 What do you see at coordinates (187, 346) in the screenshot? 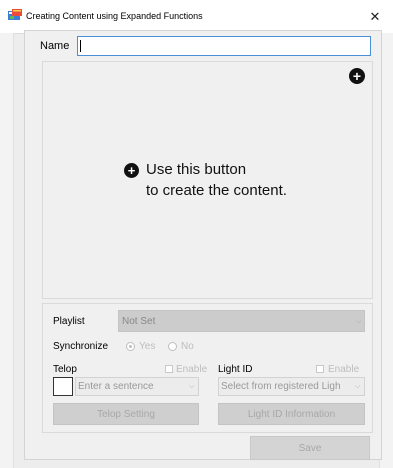
I see `synchronize-no-label: No` at bounding box center [187, 346].